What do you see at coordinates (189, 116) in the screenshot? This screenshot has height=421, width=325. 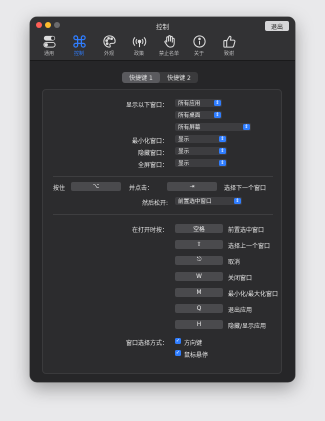 I see `desktops-popup-value: 所有桌面` at bounding box center [189, 116].